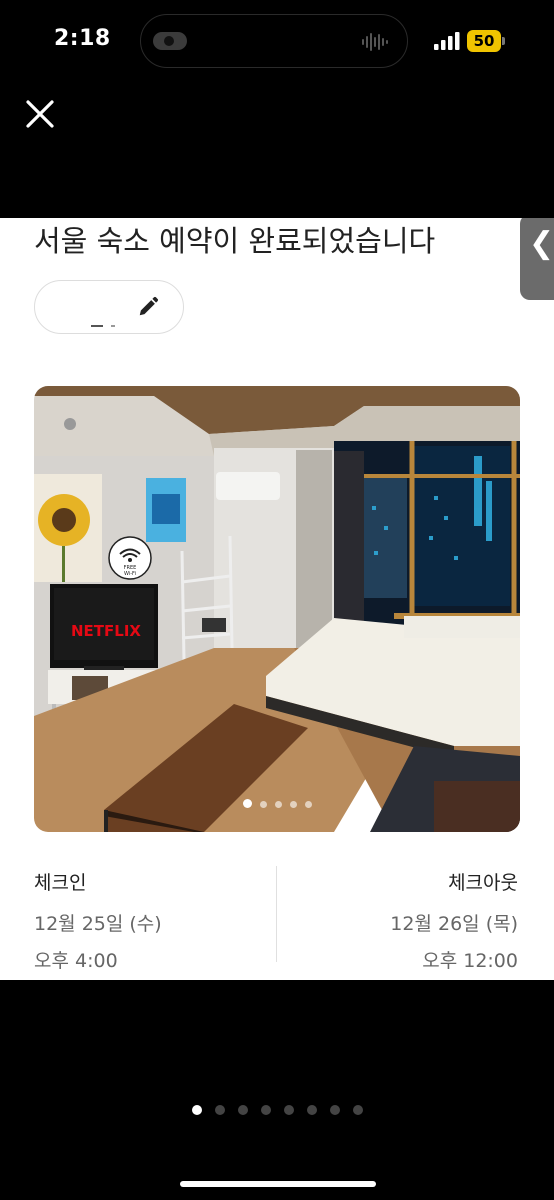 This screenshot has height=1200, width=554. Describe the element at coordinates (109, 307) in the screenshot. I see `nickname-pill` at that location.